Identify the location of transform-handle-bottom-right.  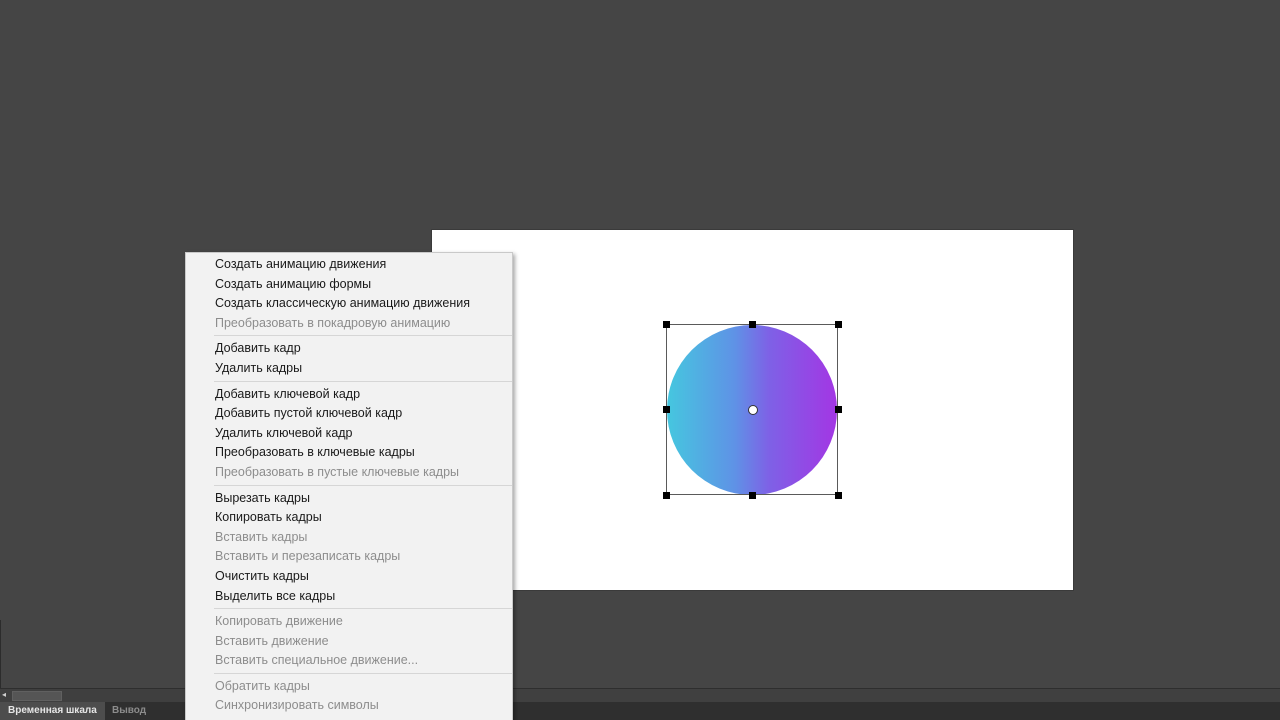
(838, 495).